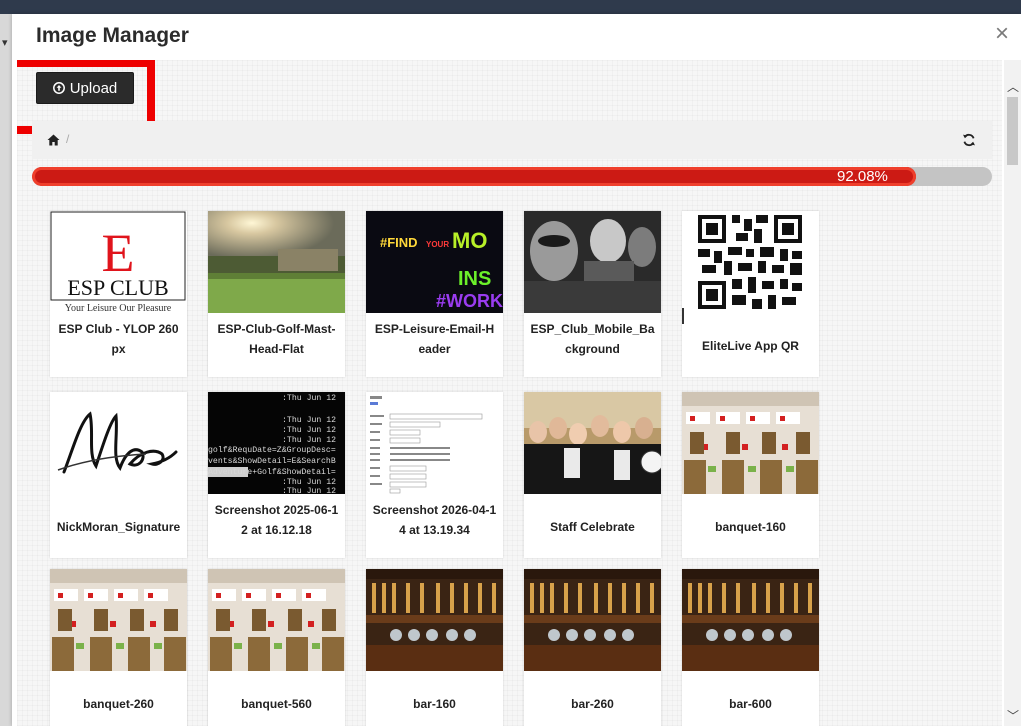  I want to click on thumbnail-staff-celebrate, so click(592, 443).